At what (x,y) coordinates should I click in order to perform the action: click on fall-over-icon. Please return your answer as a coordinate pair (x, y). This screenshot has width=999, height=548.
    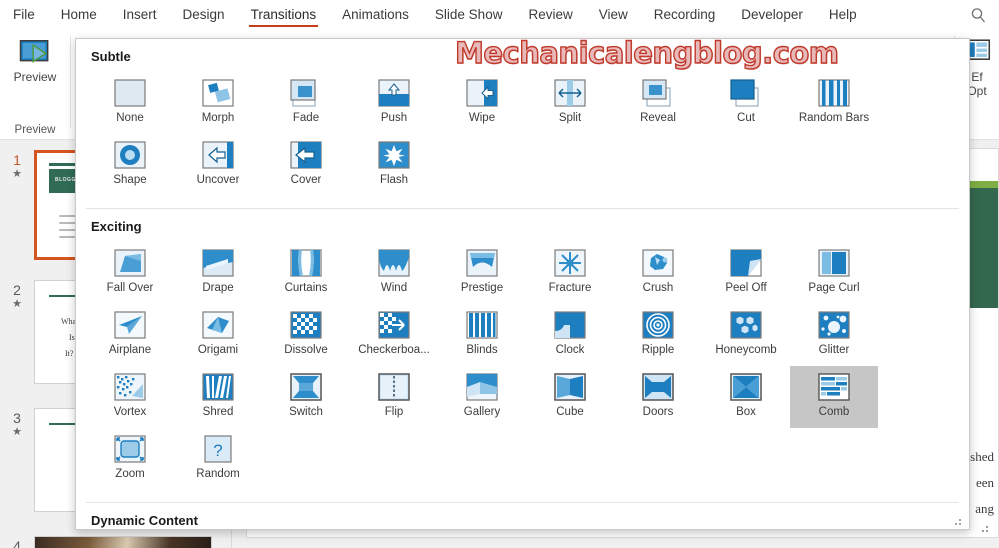
    Looking at the image, I should click on (130, 263).